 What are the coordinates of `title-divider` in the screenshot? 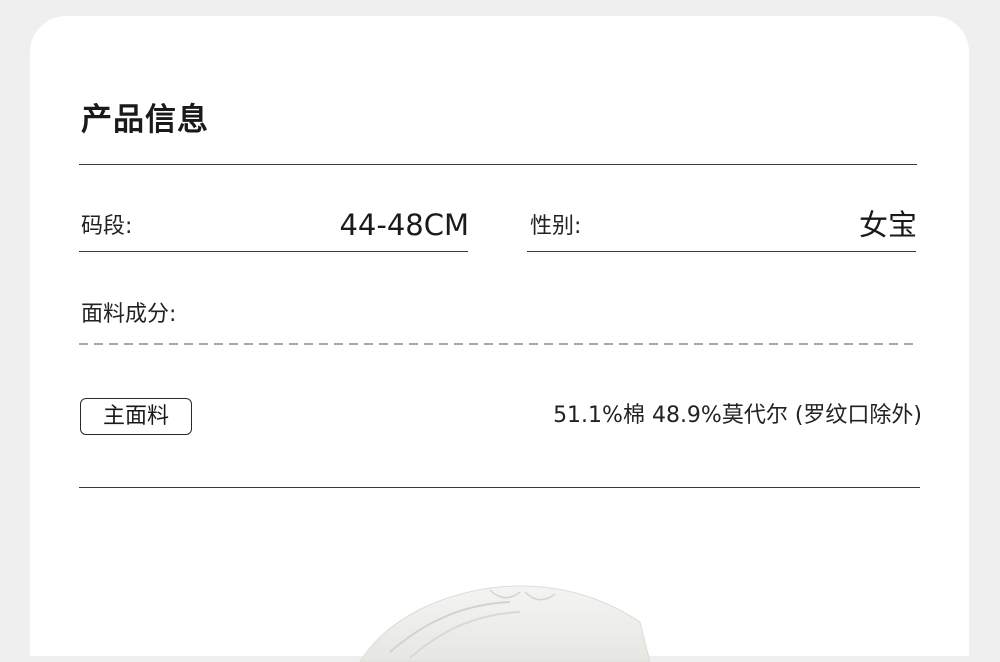 It's located at (498, 164).